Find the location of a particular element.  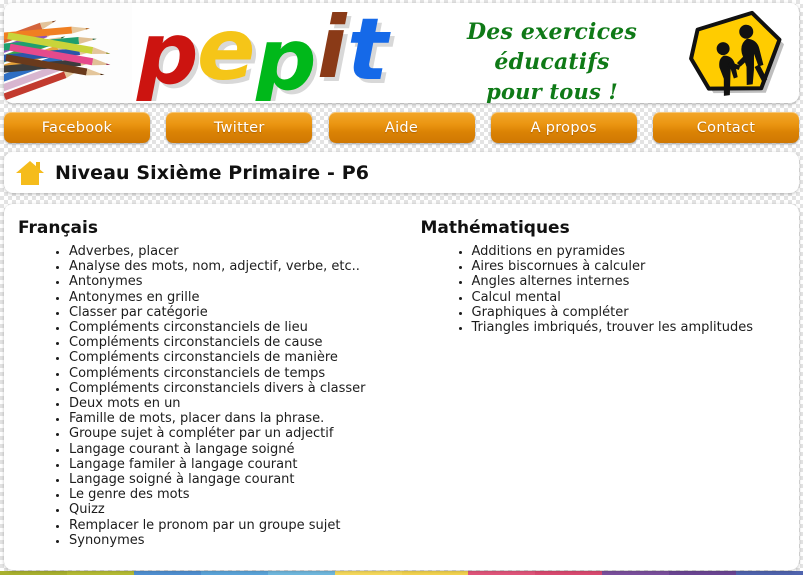

topic-list-item: Langage familer à langage courant is located at coordinates (238, 465).